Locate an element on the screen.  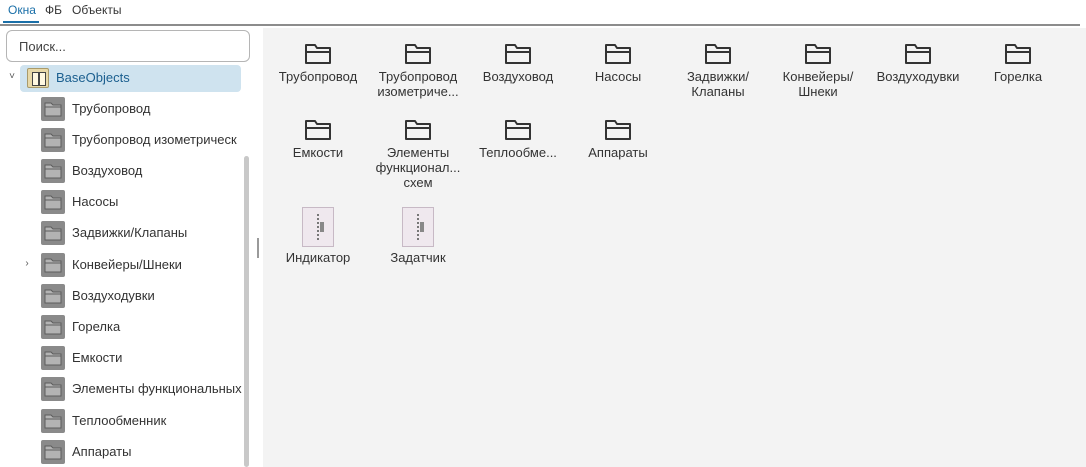
folder-item: Аппараты is located at coordinates (618, 139).